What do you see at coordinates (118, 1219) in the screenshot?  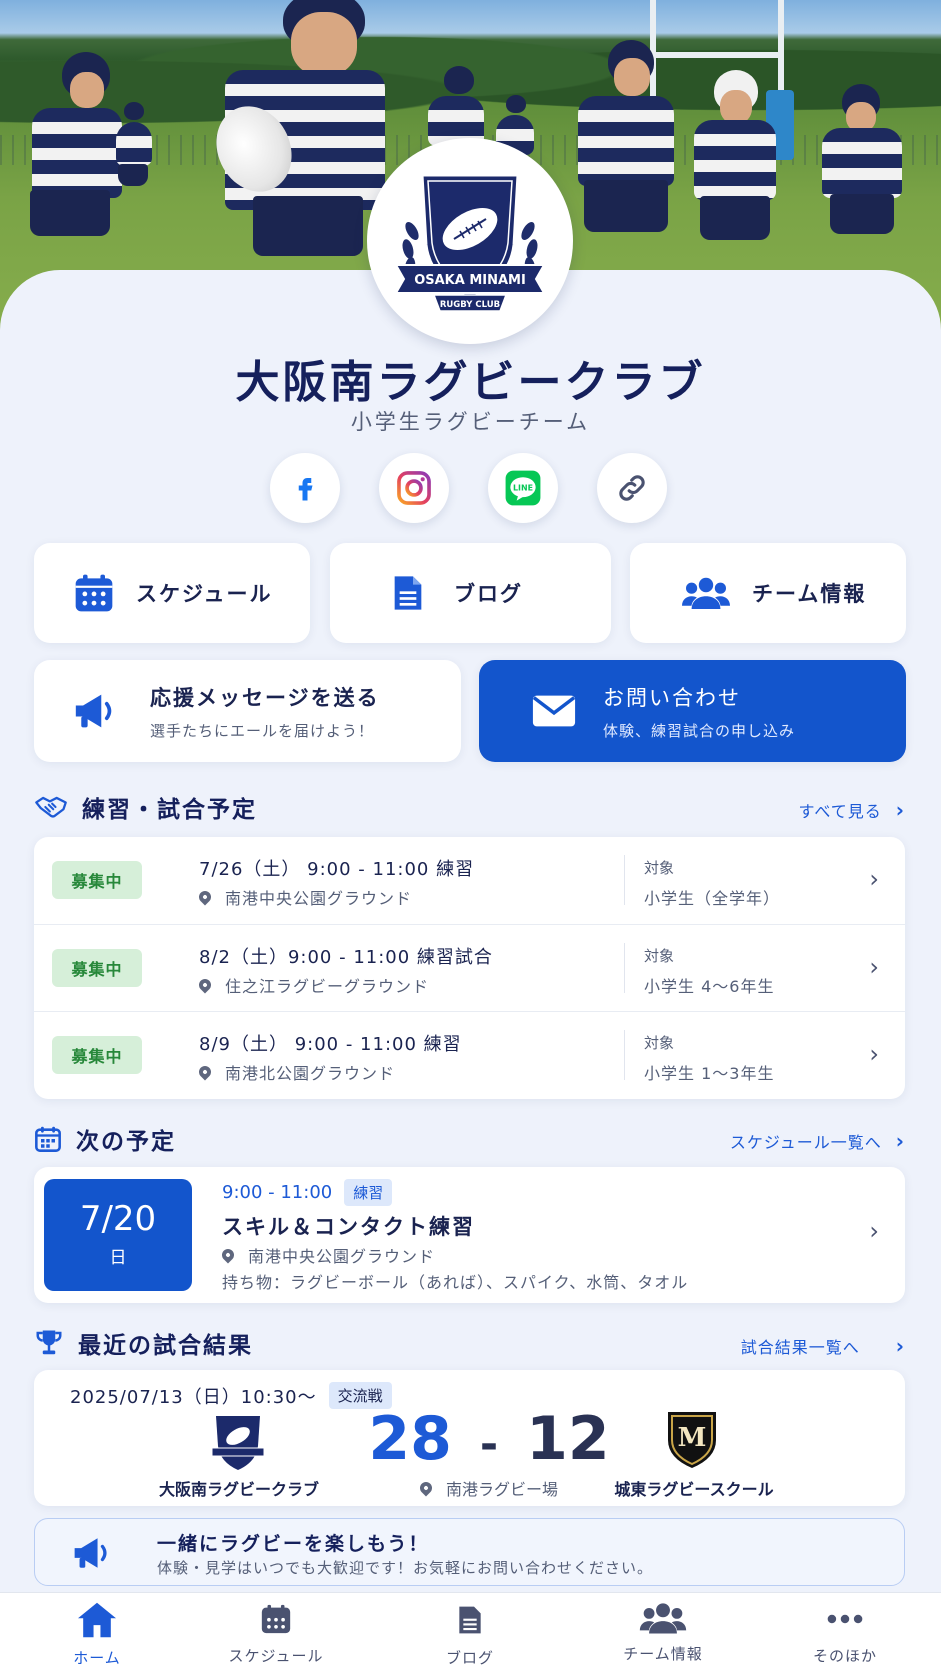 I see `event-date: 7/20` at bounding box center [118, 1219].